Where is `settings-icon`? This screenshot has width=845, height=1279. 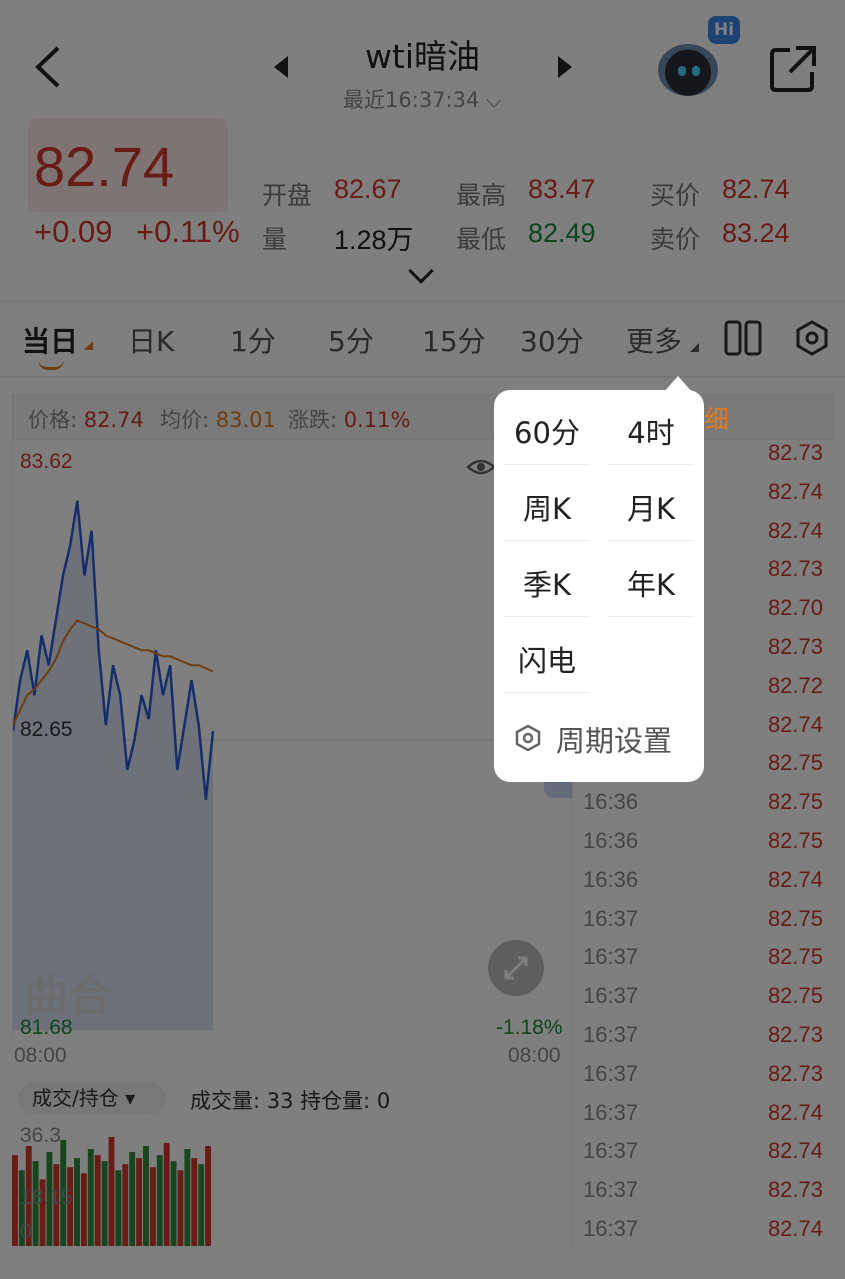
settings-icon is located at coordinates (528, 738).